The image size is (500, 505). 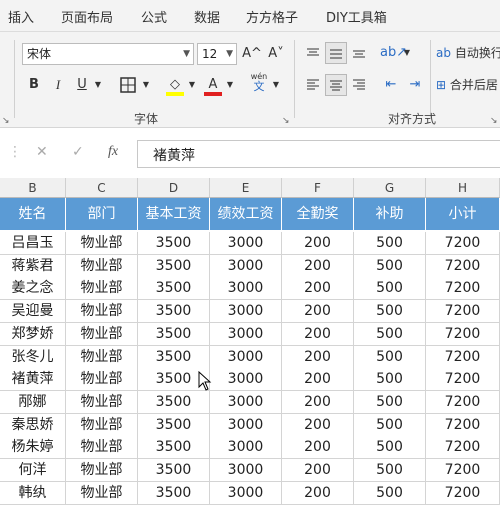 I want to click on tab-diy-toolbox: DIY工具箱, so click(x=356, y=16).